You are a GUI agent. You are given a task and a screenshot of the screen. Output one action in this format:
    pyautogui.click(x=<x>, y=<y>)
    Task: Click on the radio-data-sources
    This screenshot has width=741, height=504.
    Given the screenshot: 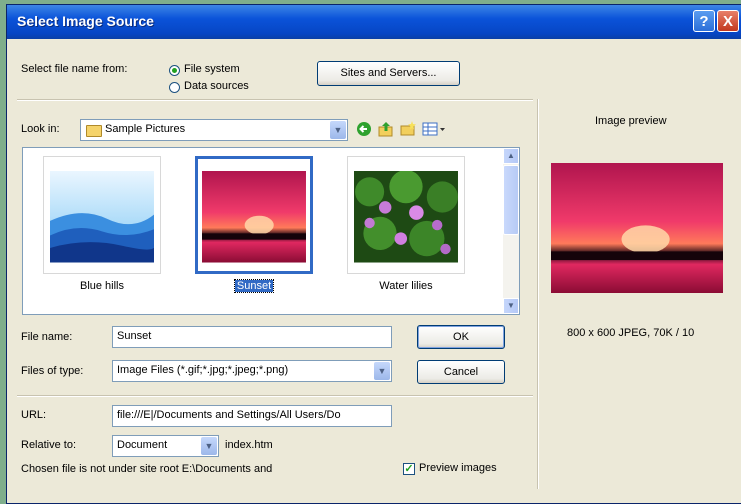 What is the action you would take?
    pyautogui.click(x=174, y=87)
    